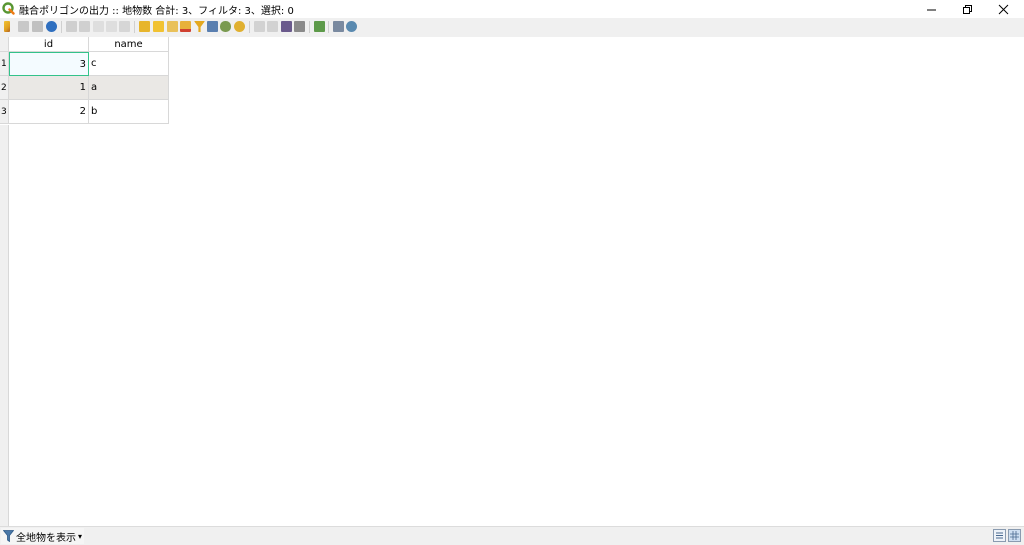 The height and width of the screenshot is (545, 1024). Describe the element at coordinates (185, 26) in the screenshot. I see `deselect-all-icon` at that location.